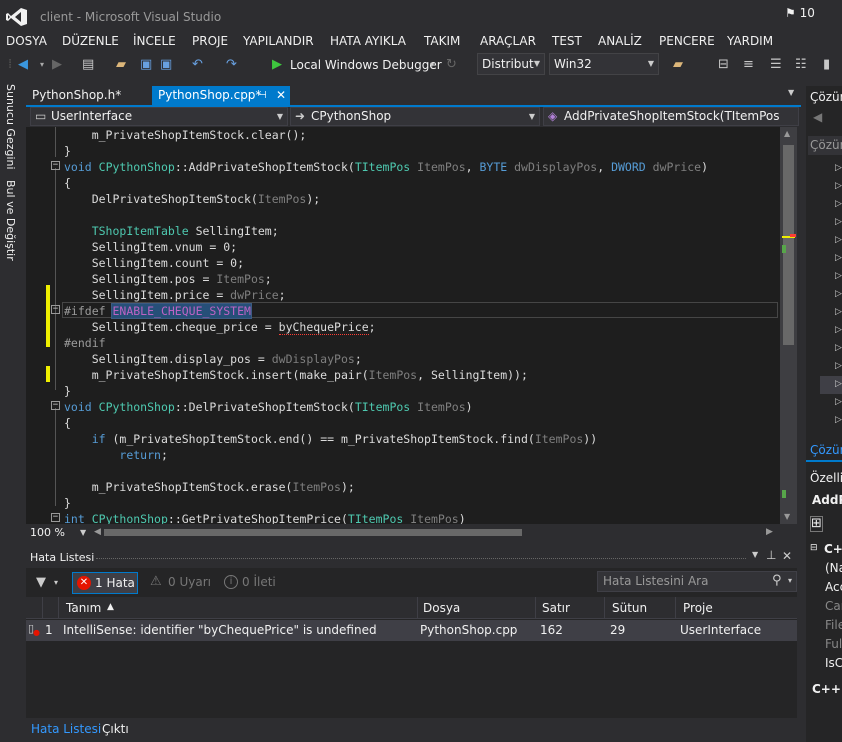 The height and width of the screenshot is (742, 842). I want to click on menu-yardim: YARDIM, so click(750, 41).